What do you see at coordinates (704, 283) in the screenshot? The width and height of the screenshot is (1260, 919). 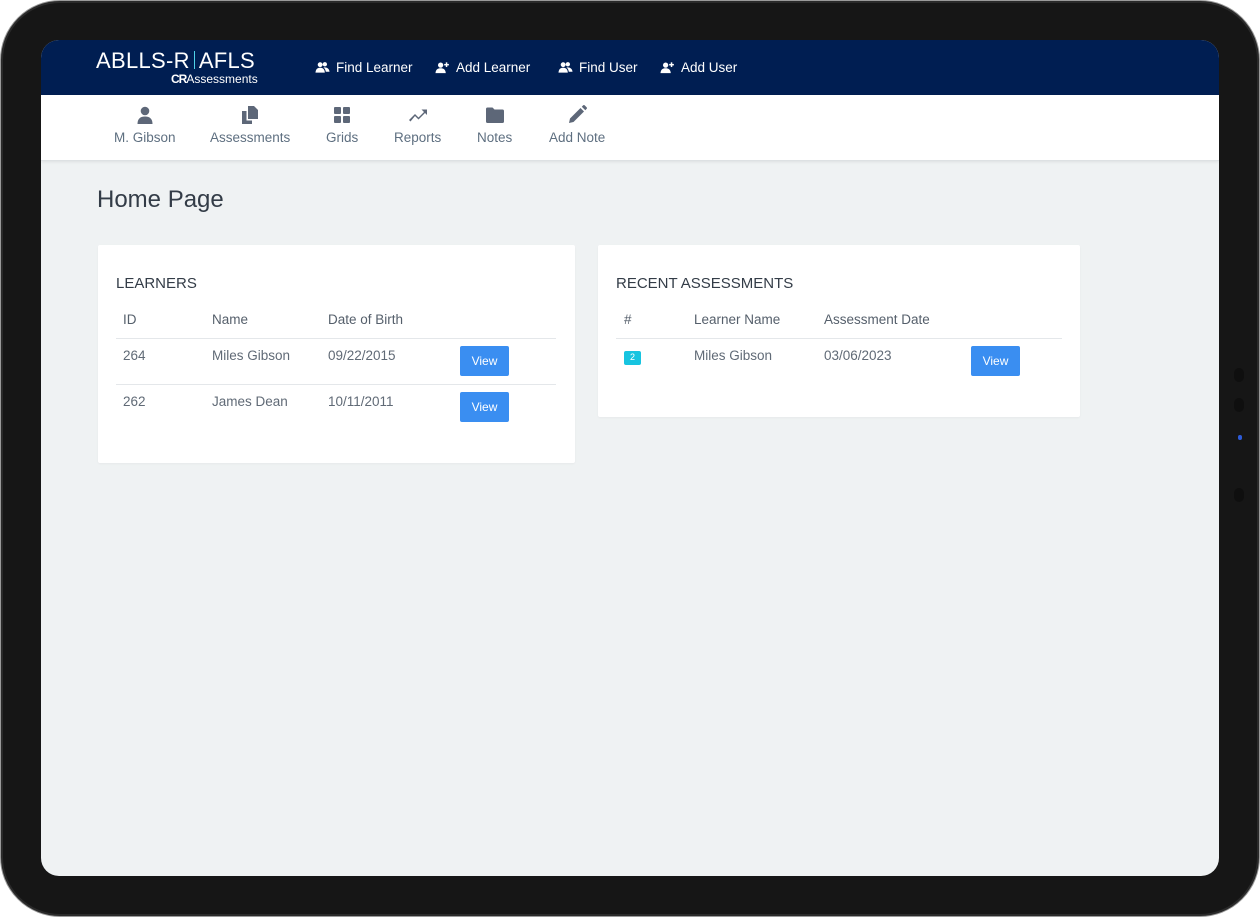 I see `recent-assessments-title: RECENT ASSESSMENTS` at bounding box center [704, 283].